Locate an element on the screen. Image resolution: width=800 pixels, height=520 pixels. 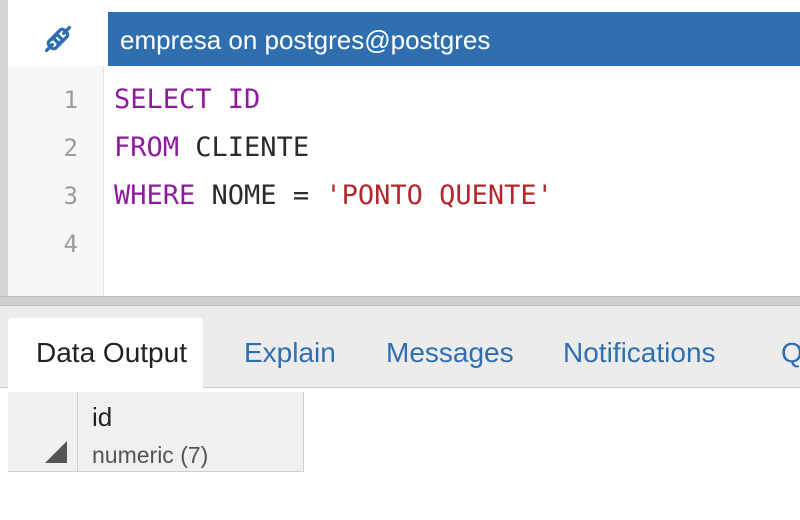
column-name: id is located at coordinates (102, 417).